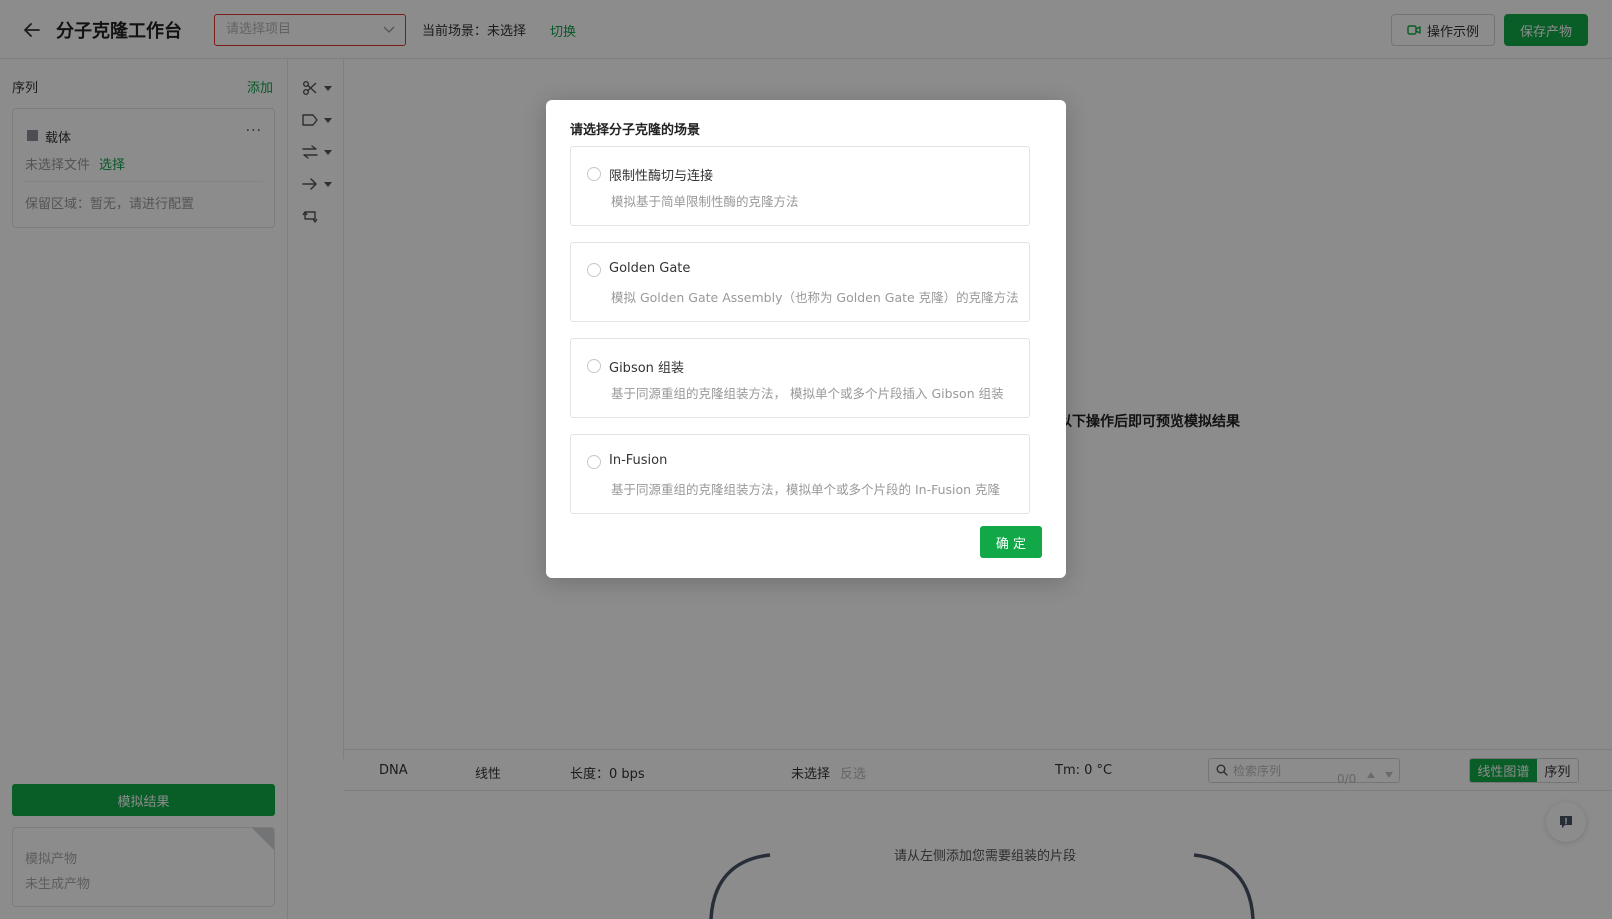 The width and height of the screenshot is (1612, 919). I want to click on scene-option-desc: 基于同源重组的克隆组装方法， 模拟单个或多个片段插入 Gibson 组装, so click(807, 393).